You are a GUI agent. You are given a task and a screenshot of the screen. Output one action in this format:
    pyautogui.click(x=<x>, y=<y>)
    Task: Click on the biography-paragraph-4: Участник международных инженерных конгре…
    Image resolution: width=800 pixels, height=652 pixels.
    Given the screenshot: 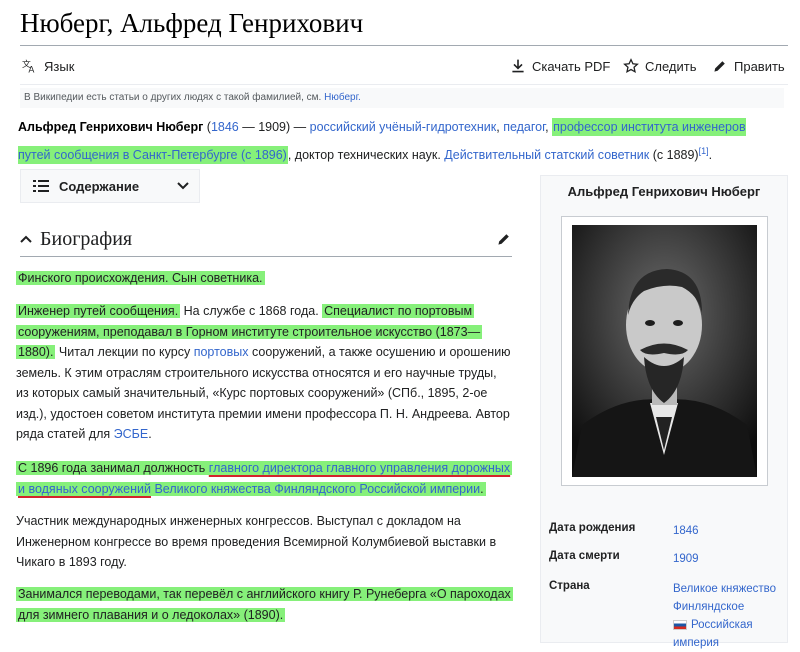 What is the action you would take?
    pyautogui.click(x=264, y=542)
    